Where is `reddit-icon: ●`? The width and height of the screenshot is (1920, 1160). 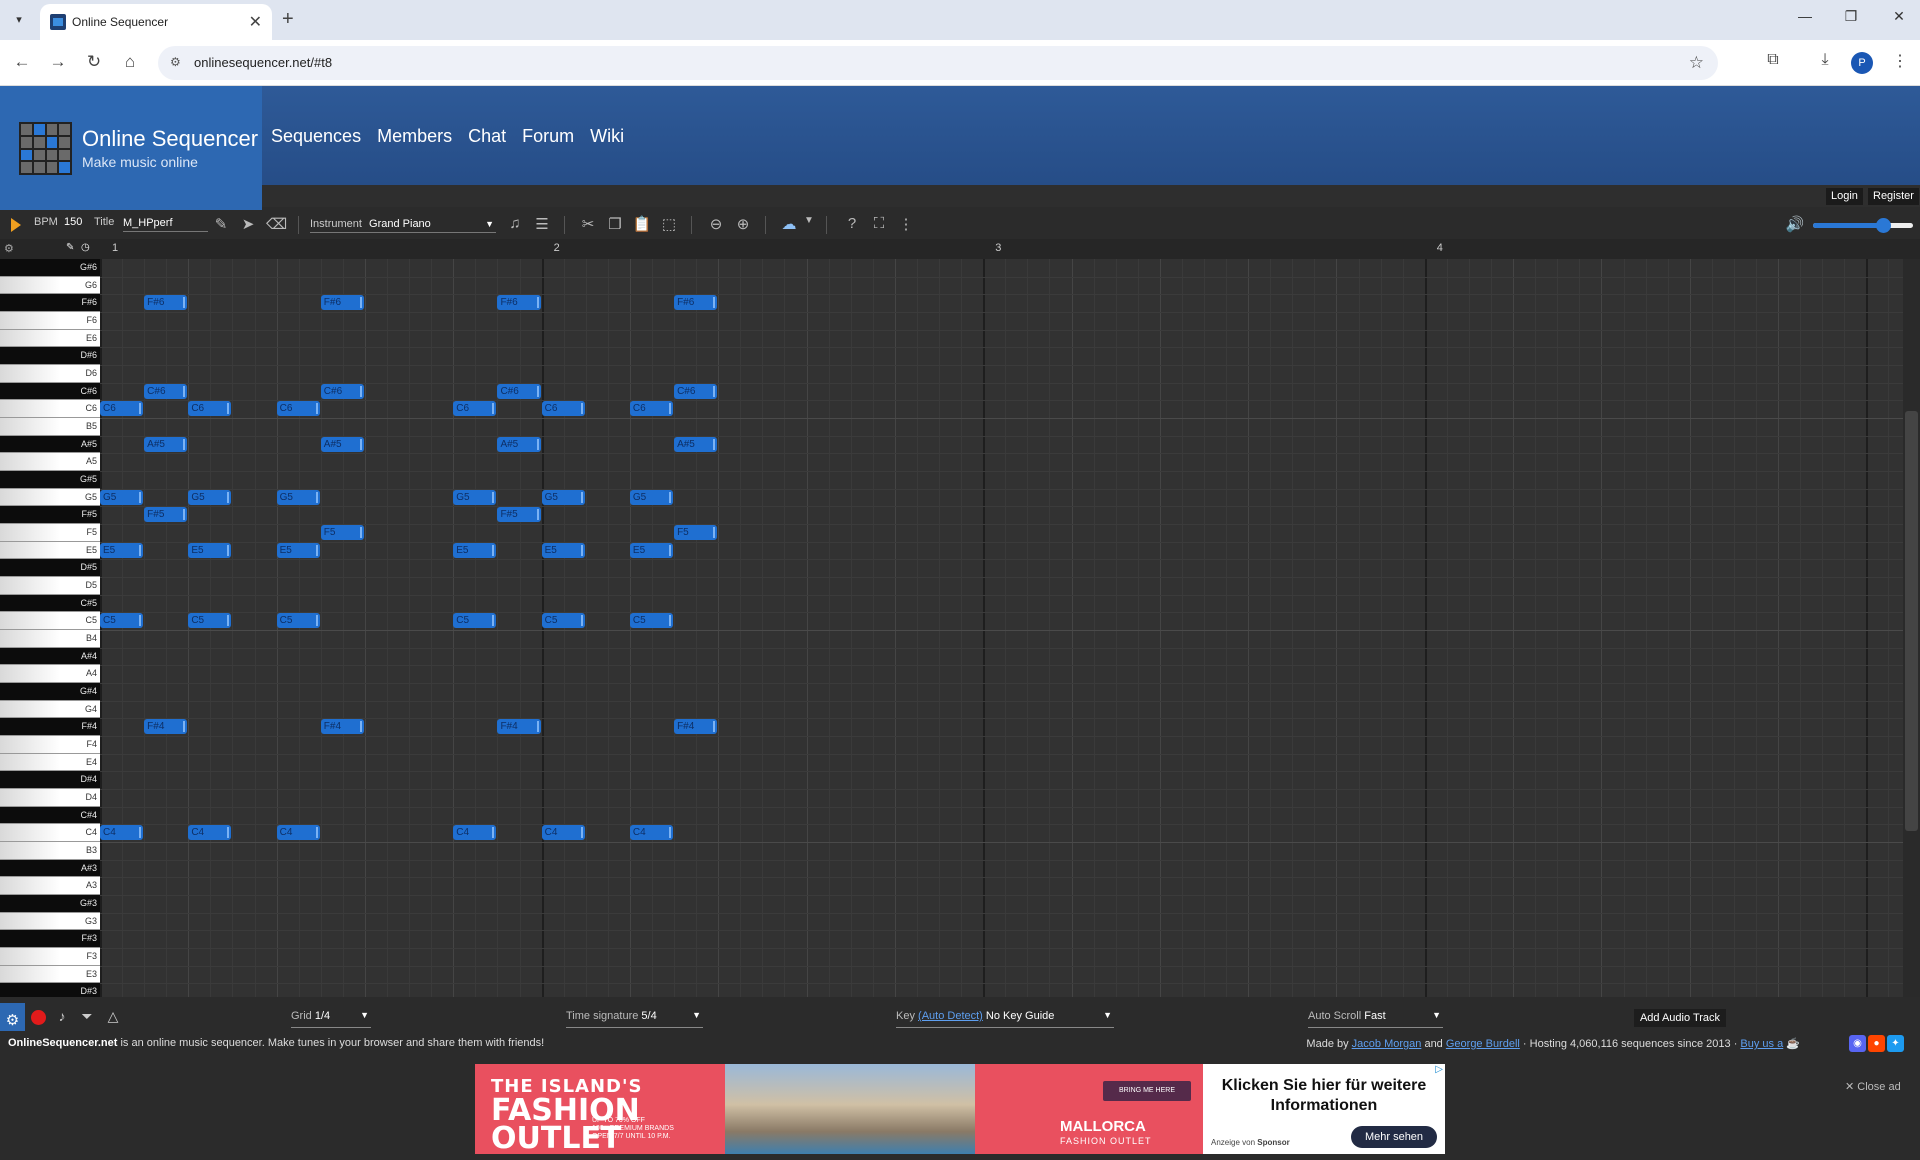
reddit-icon: ● is located at coordinates (1876, 1043).